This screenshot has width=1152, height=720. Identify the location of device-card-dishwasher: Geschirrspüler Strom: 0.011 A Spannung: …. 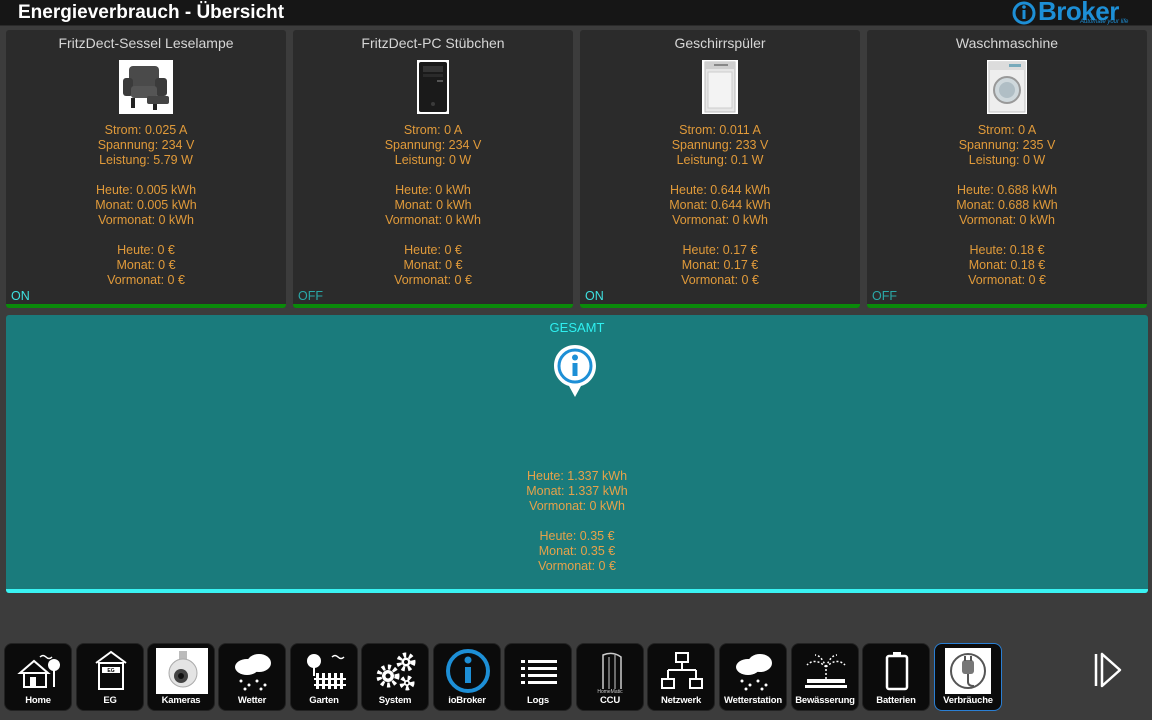
(720, 169).